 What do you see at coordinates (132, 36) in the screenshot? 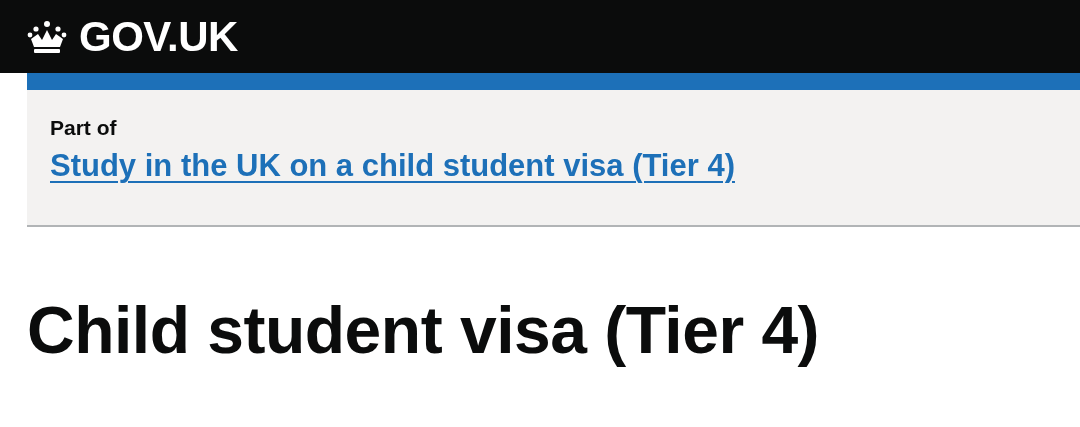
I see `logo-link: GOV.UK` at bounding box center [132, 36].